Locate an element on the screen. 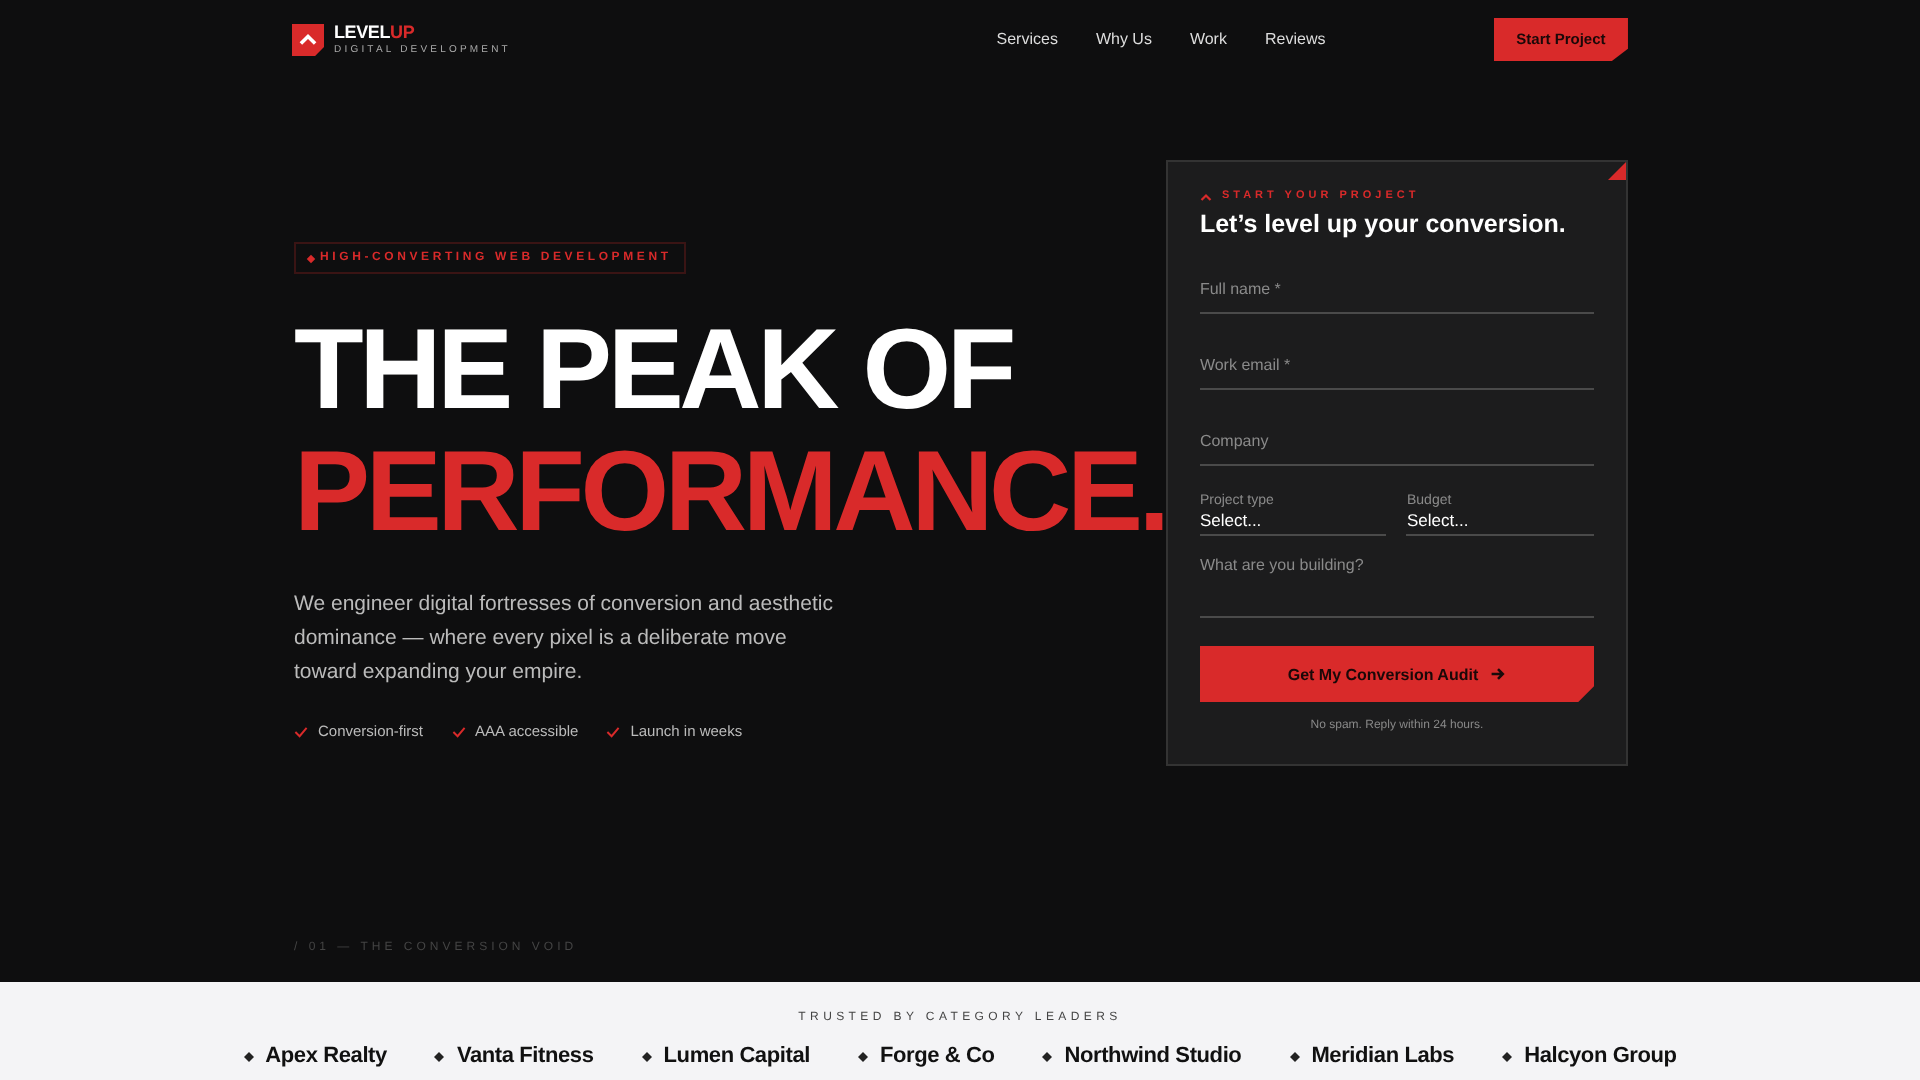 This screenshot has height=1080, width=1920. form-title: Let’s level up your conversion. is located at coordinates (1383, 224).